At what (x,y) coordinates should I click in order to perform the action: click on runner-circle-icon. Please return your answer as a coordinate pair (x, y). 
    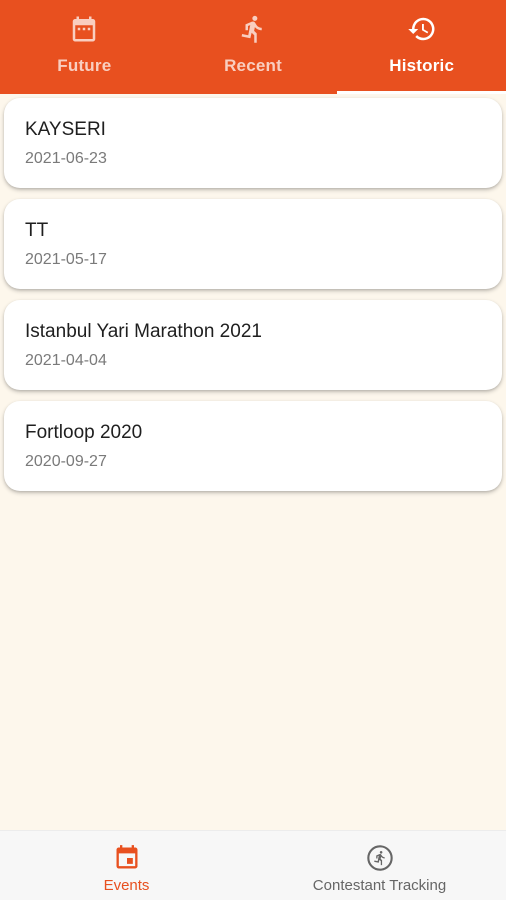
    Looking at the image, I should click on (379, 858).